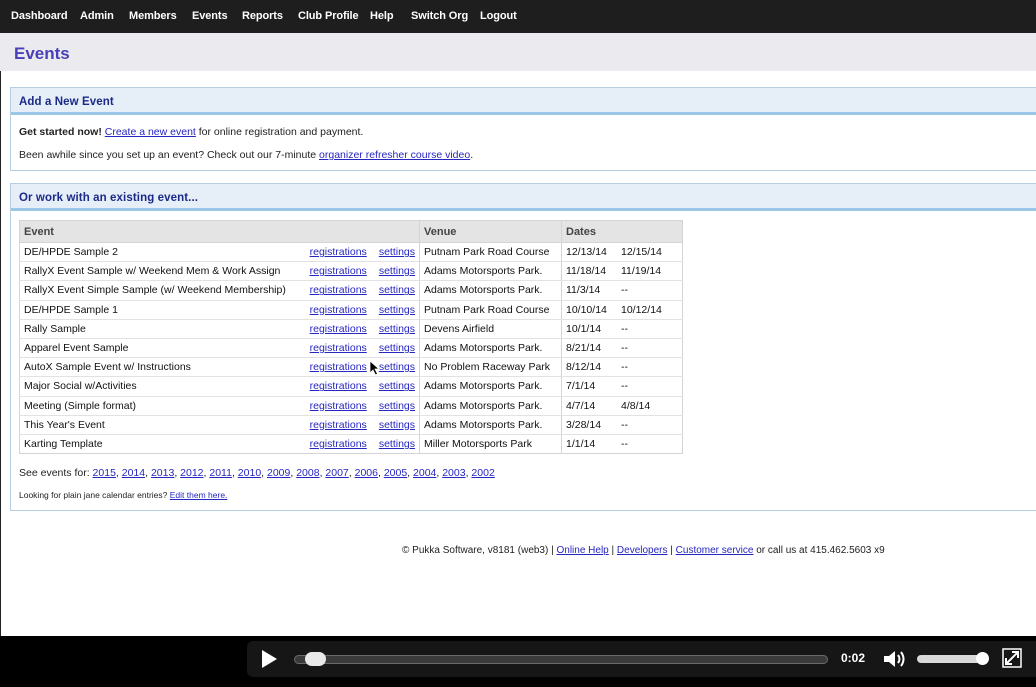  I want to click on year-link: 2014, so click(133, 473).